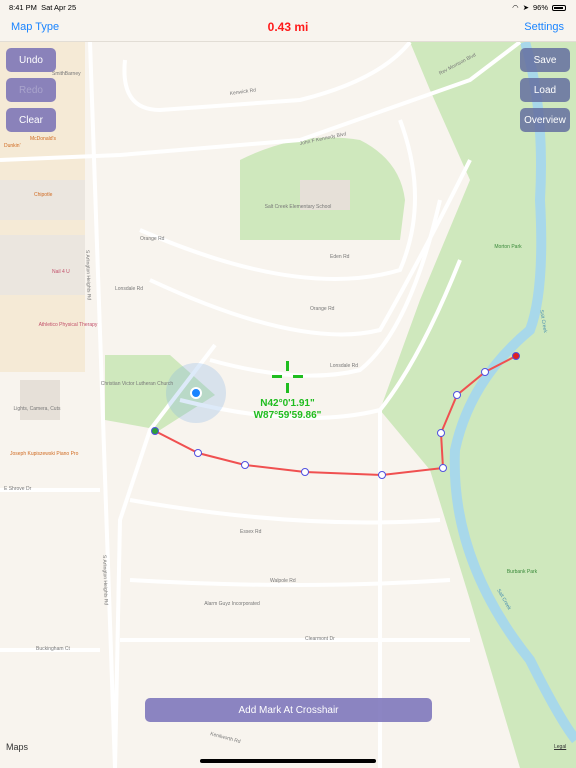 The height and width of the screenshot is (768, 576). I want to click on home-indicator, so click(288, 761).